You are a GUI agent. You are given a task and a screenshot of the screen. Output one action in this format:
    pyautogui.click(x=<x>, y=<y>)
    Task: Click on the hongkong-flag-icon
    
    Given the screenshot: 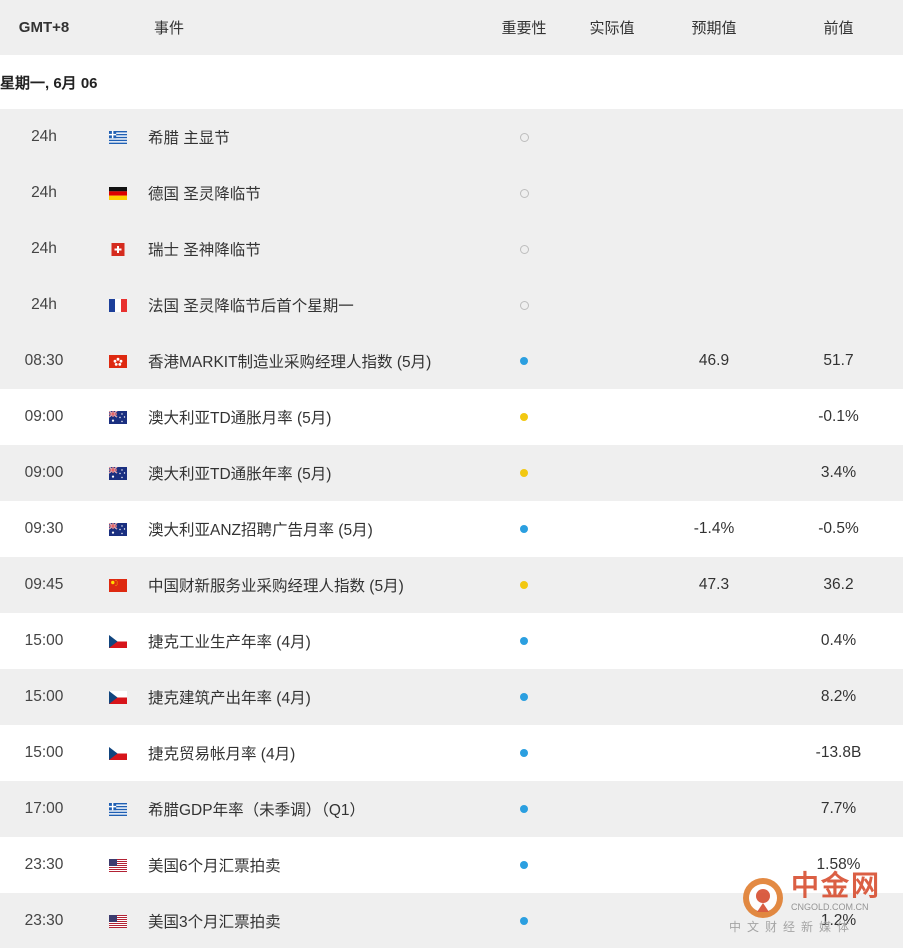 What is the action you would take?
    pyautogui.click(x=118, y=361)
    